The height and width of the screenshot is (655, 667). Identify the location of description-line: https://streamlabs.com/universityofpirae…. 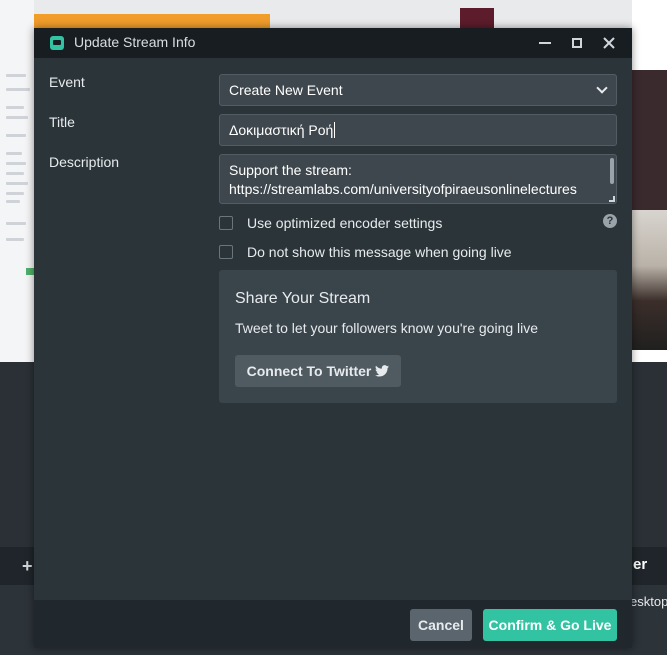
(403, 189).